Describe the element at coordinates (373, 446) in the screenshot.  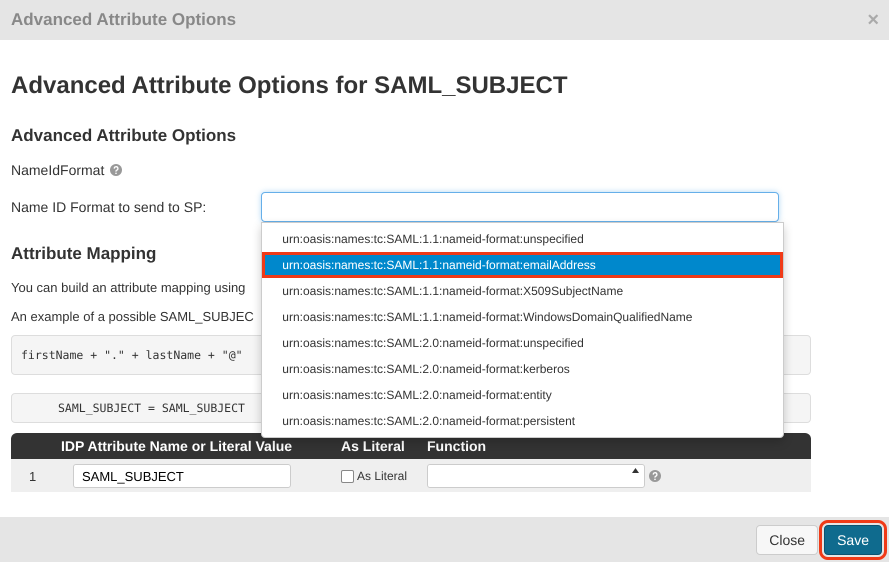
I see `column-header: As Literal` at that location.